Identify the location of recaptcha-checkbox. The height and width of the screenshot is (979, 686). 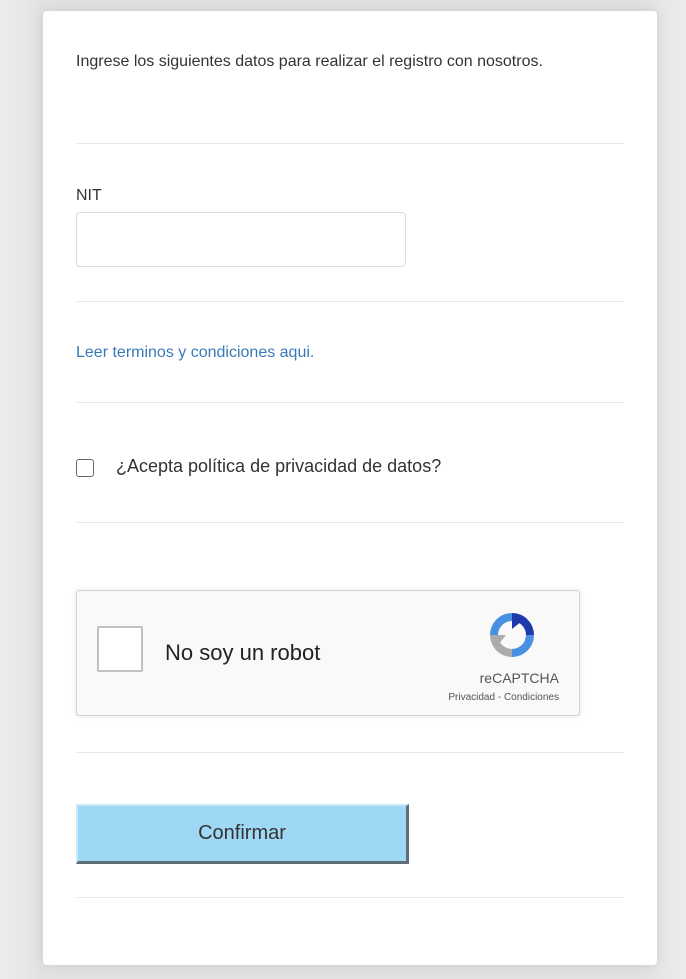
(120, 649).